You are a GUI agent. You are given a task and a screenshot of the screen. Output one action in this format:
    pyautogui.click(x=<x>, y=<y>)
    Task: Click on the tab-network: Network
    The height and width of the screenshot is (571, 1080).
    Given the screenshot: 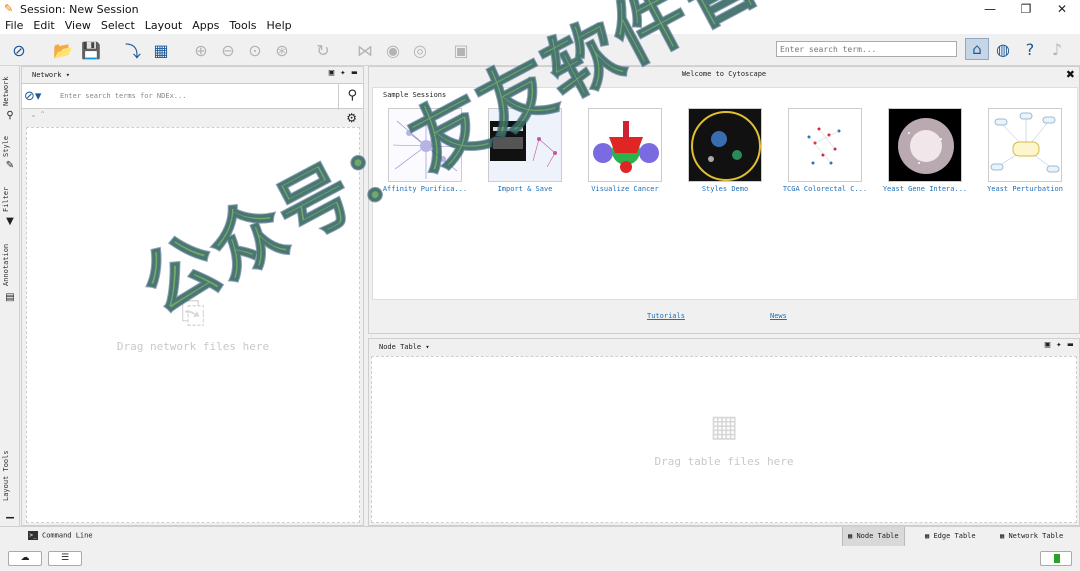 What is the action you would take?
    pyautogui.click(x=10, y=91)
    